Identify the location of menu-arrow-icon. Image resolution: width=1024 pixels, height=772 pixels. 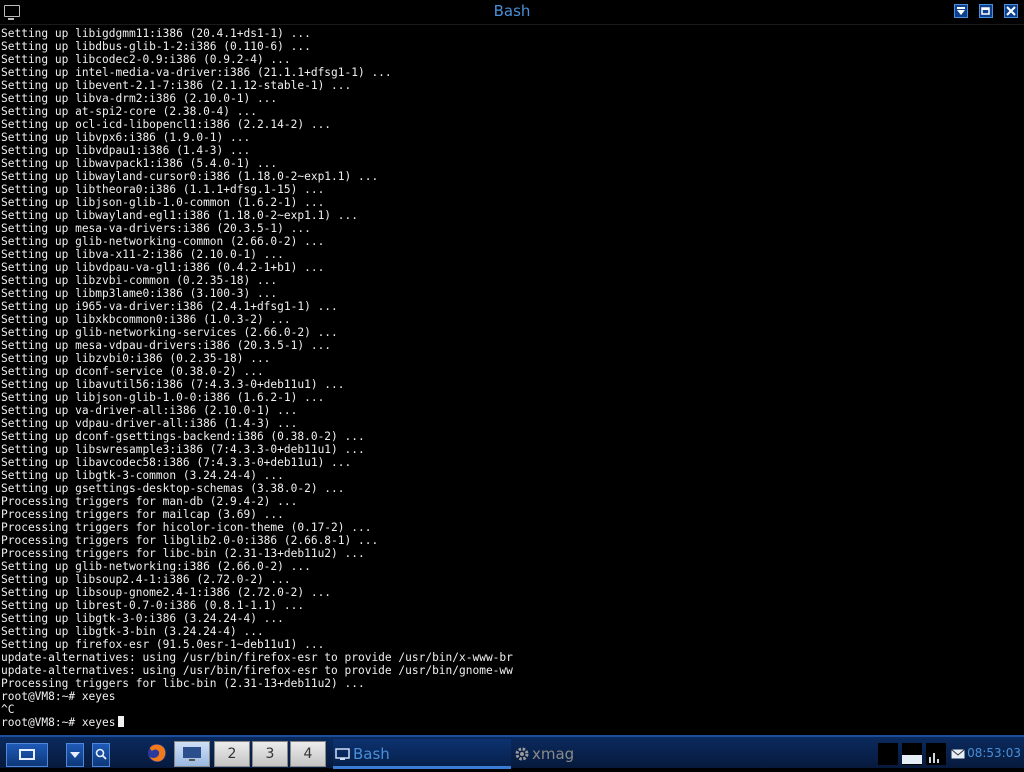
(75, 755).